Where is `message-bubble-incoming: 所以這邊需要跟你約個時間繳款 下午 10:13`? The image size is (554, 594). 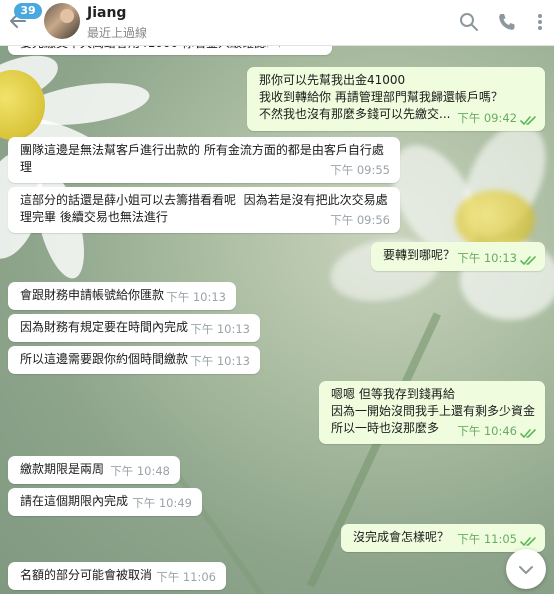 message-bubble-incoming: 所以這邊需要跟你約個時間繳款 下午 10:13 is located at coordinates (134, 360).